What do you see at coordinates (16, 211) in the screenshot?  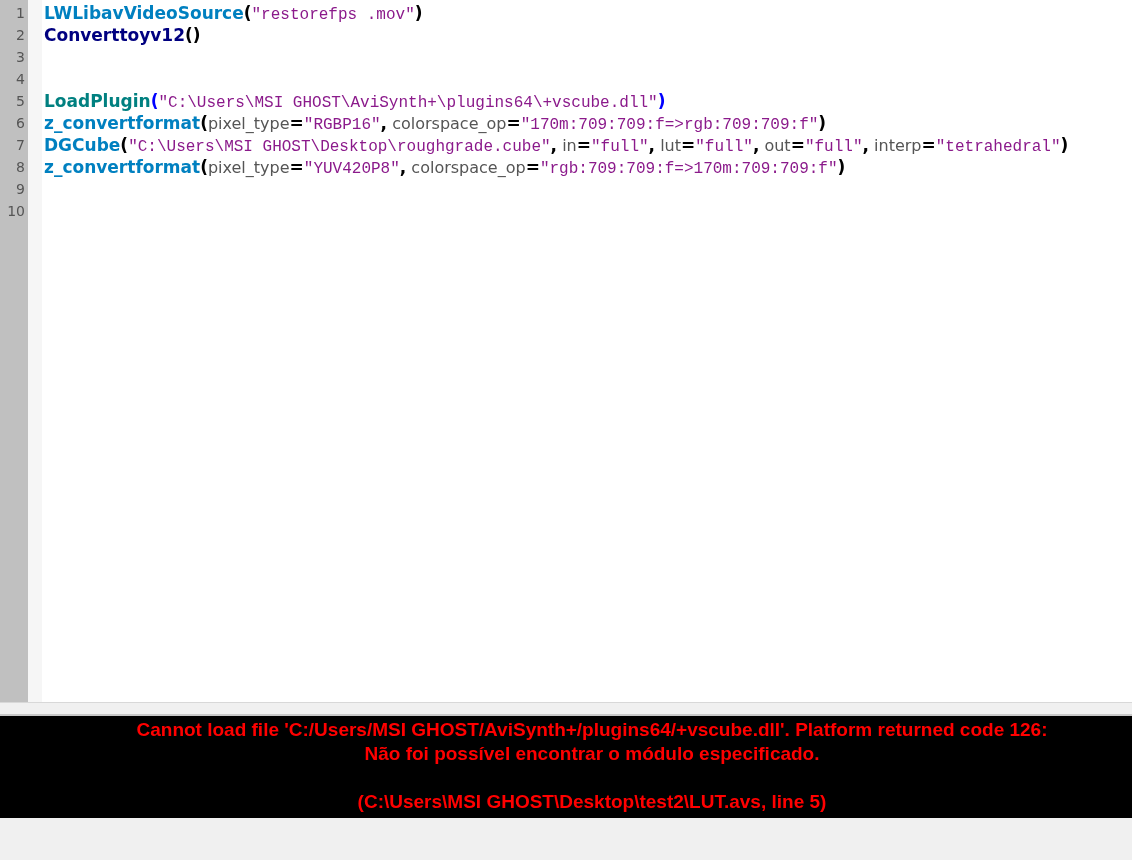 I see `line-number: 10` at bounding box center [16, 211].